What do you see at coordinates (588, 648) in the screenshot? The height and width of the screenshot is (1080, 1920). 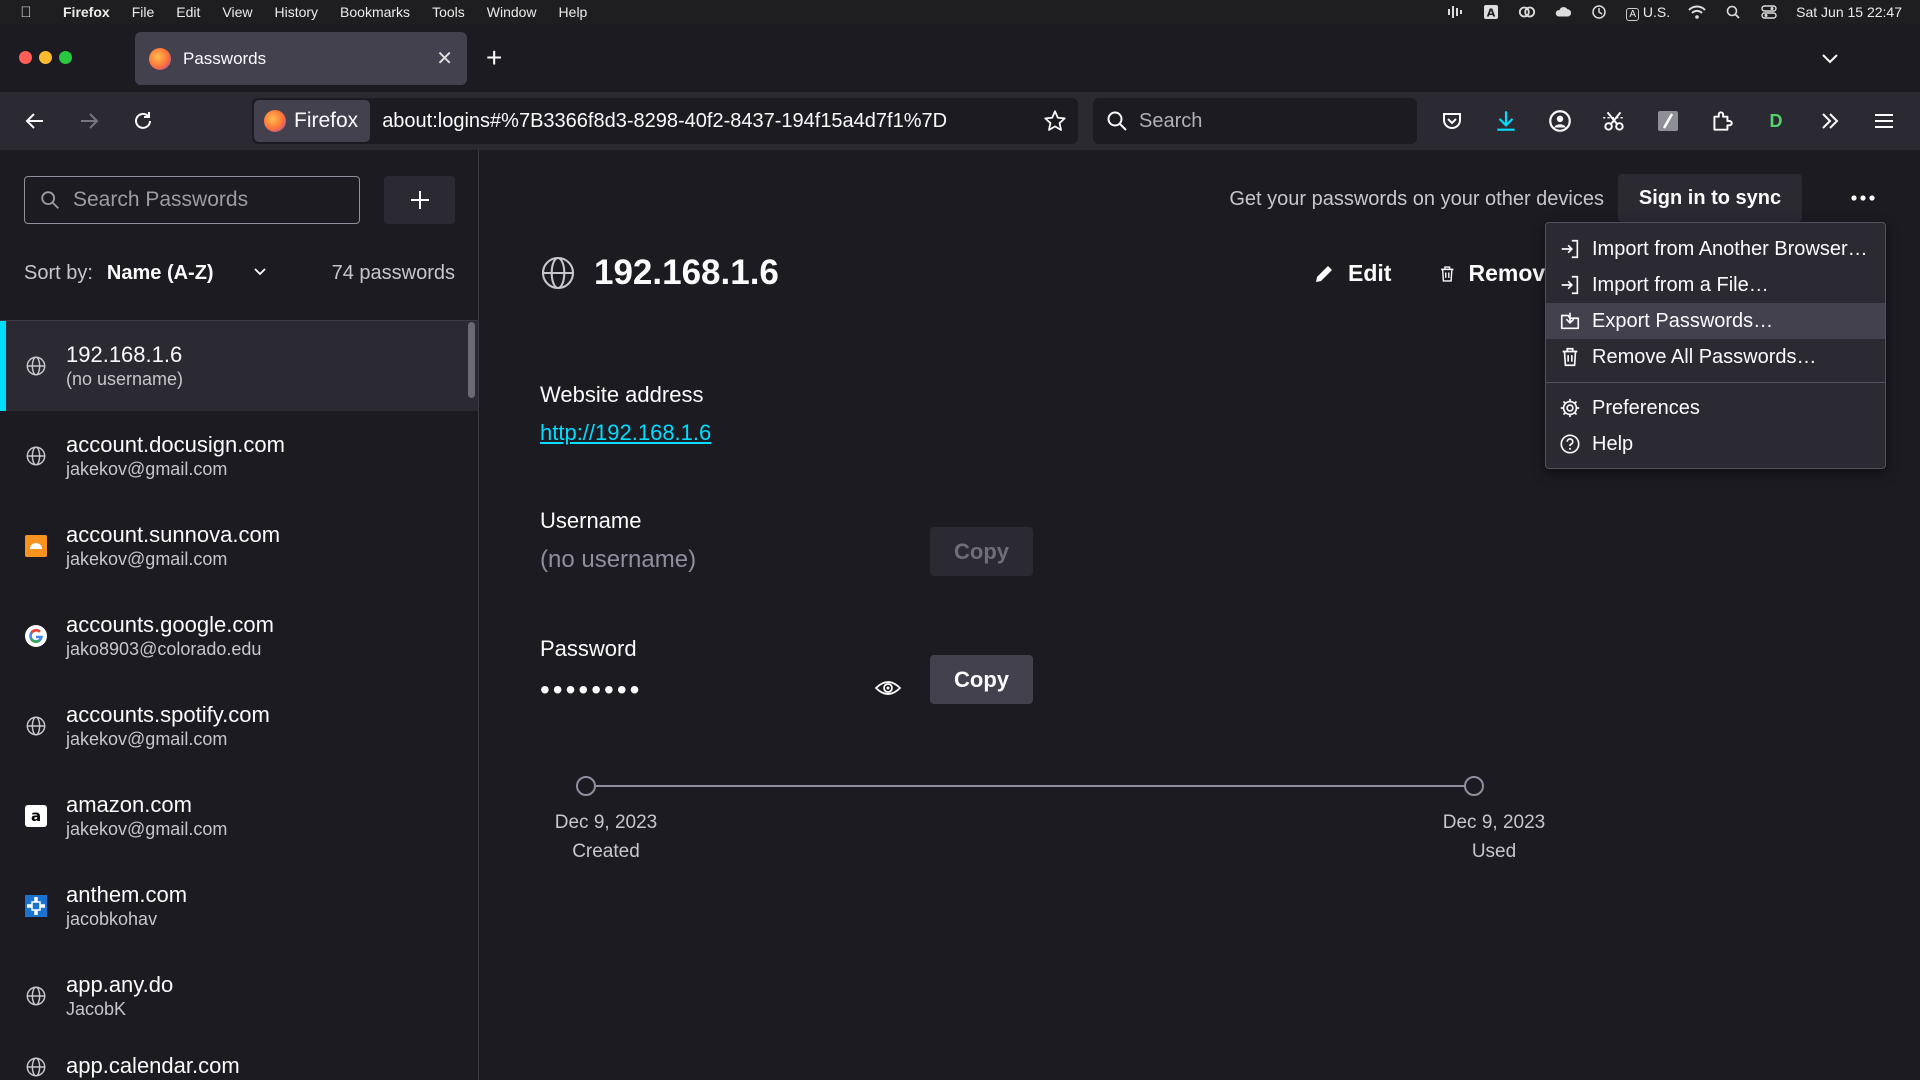 I see `password-label: Password` at bounding box center [588, 648].